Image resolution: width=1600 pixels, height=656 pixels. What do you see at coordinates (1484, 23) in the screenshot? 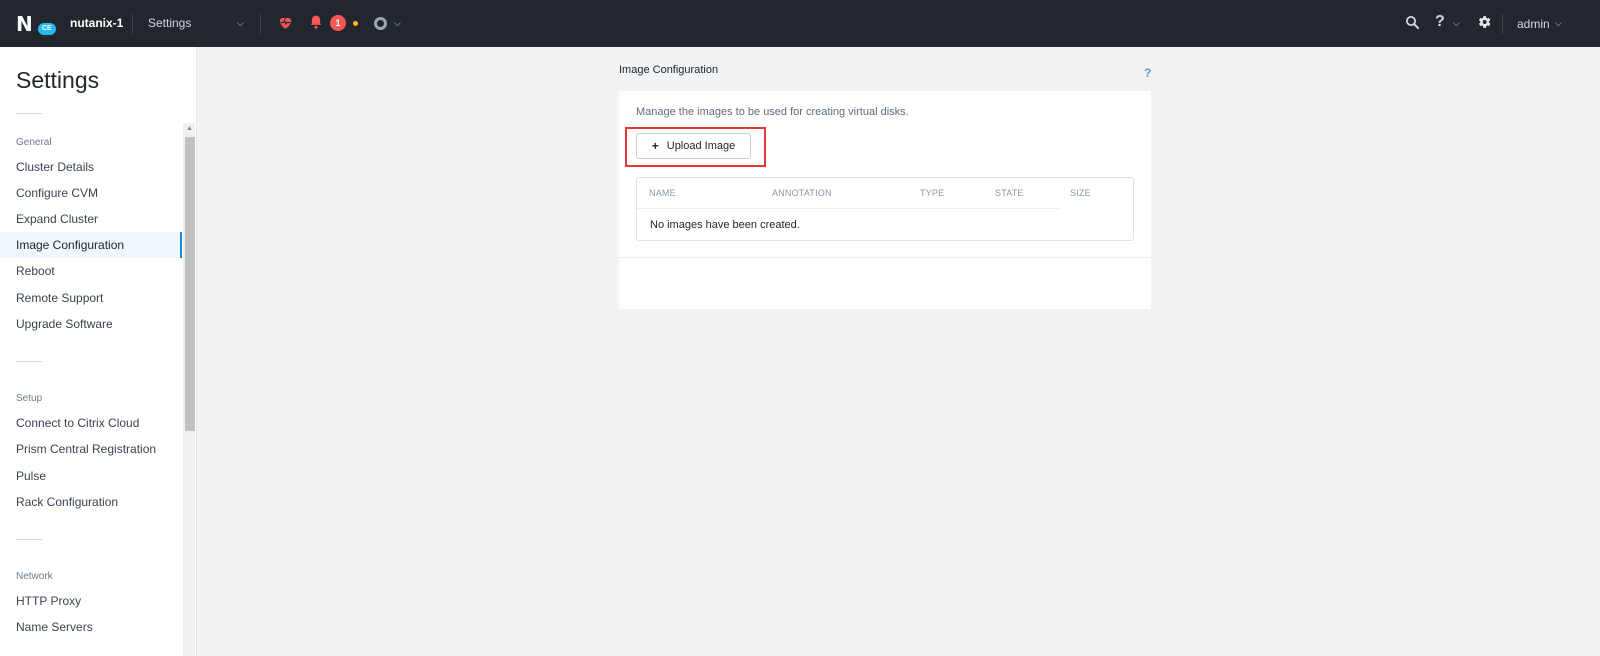
I see `gear-icon` at bounding box center [1484, 23].